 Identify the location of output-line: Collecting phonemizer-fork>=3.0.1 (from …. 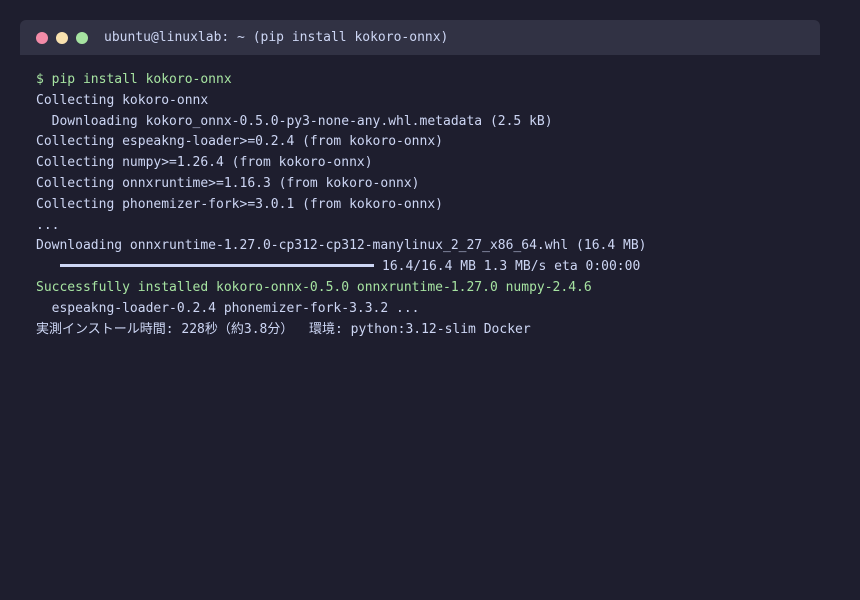
(239, 204).